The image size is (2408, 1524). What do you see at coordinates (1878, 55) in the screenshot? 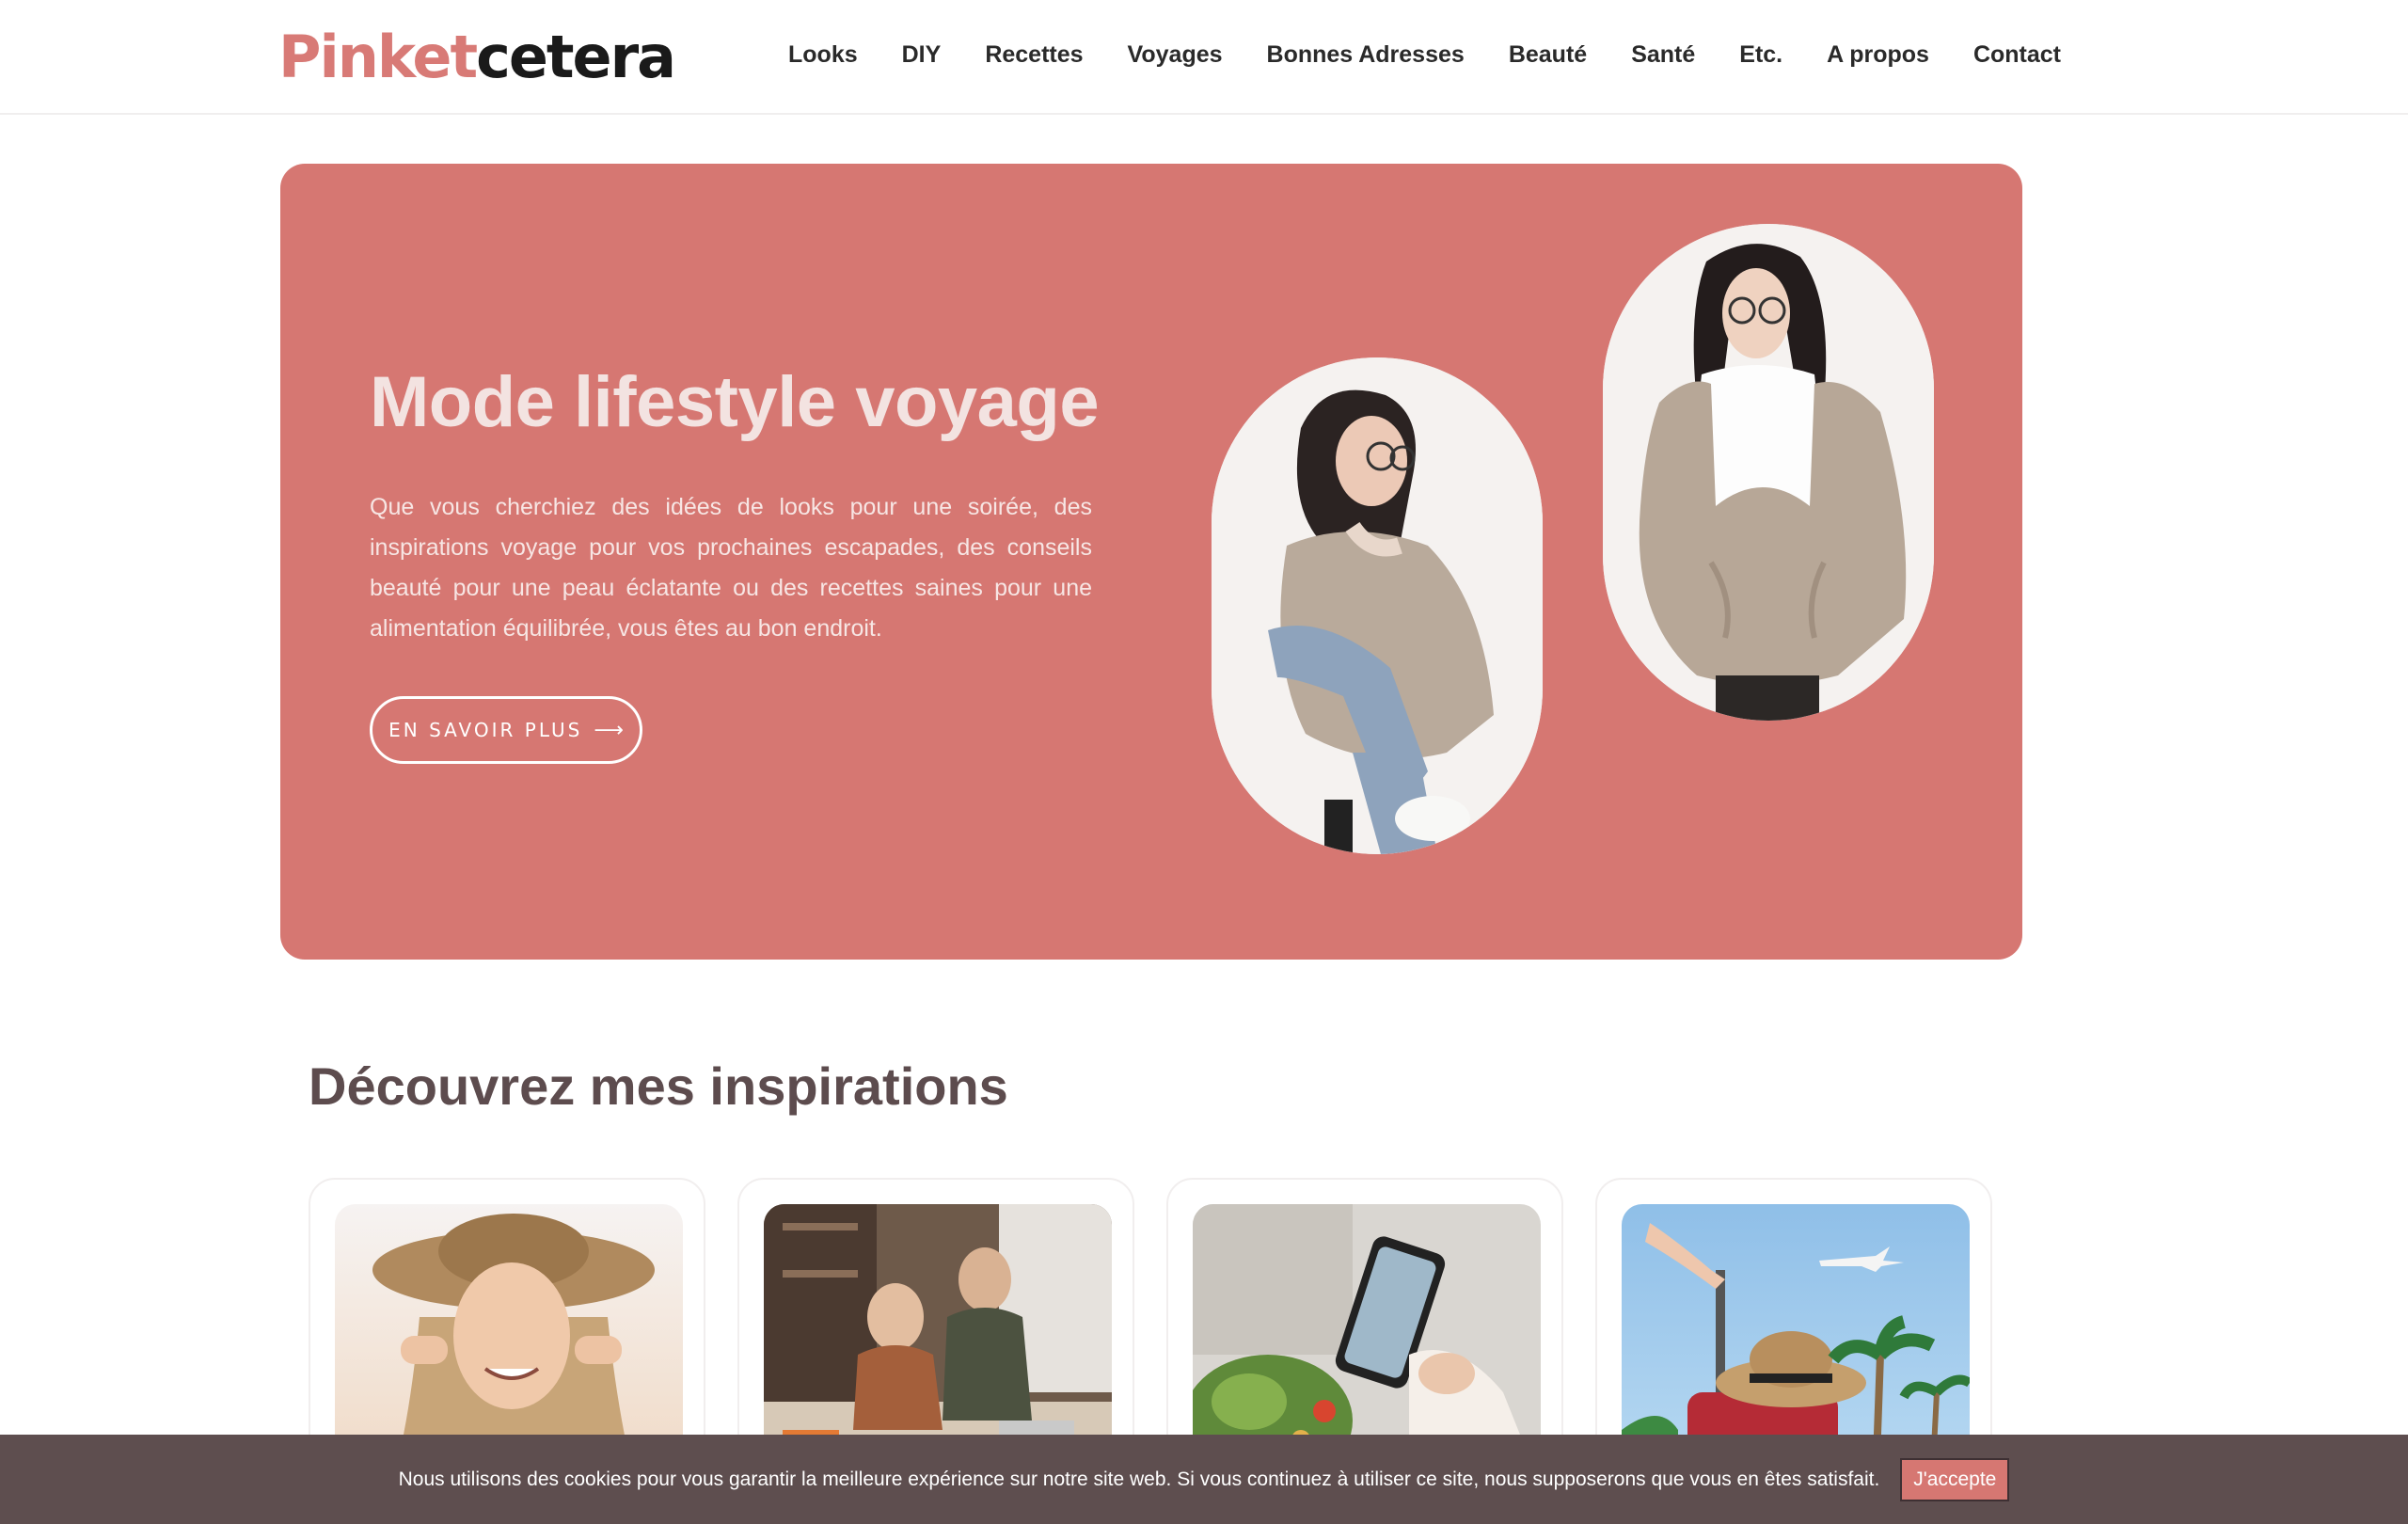
I see `nav-a-propos: A propos` at bounding box center [1878, 55].